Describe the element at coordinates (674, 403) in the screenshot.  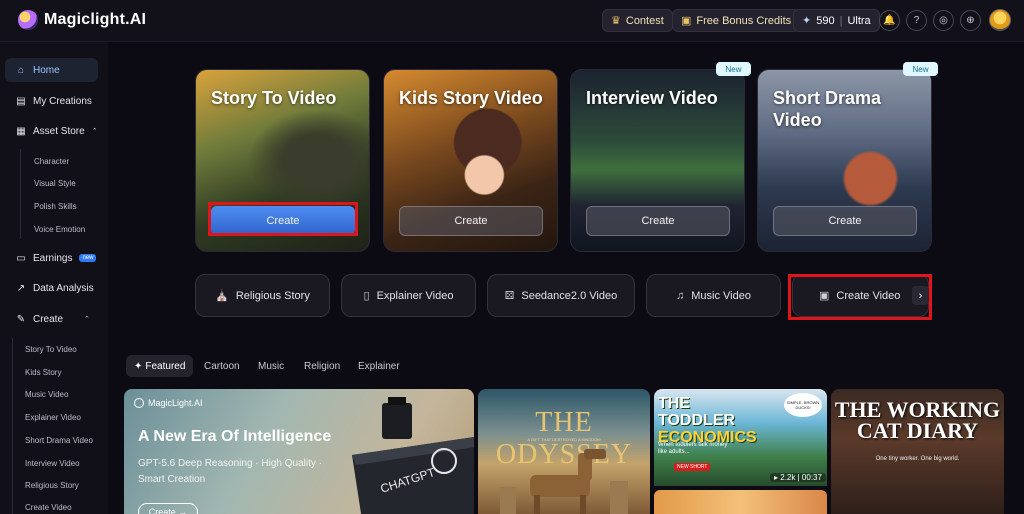
I see `toddler-prefix: THE` at that location.